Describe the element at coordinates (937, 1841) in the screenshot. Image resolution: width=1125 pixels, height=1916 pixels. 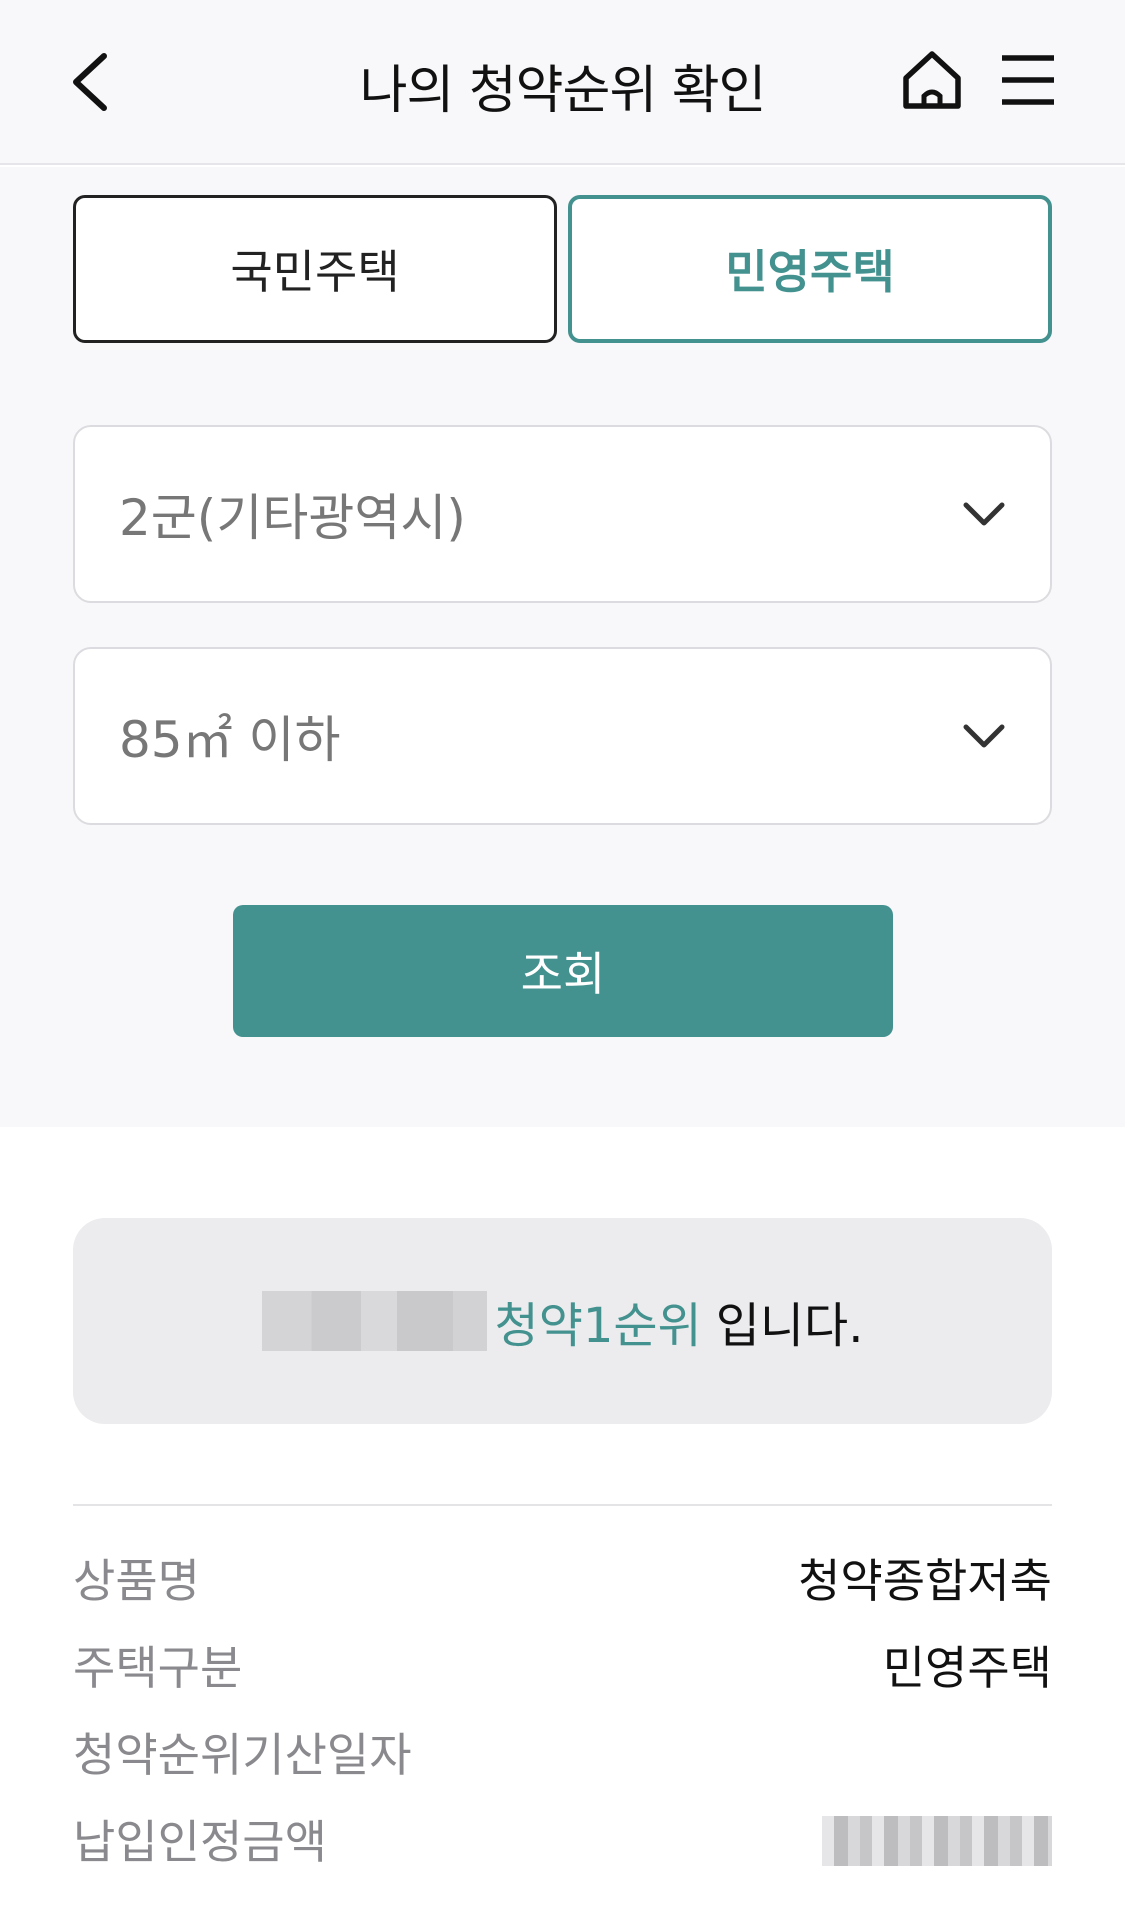
I see `masked-amount` at that location.